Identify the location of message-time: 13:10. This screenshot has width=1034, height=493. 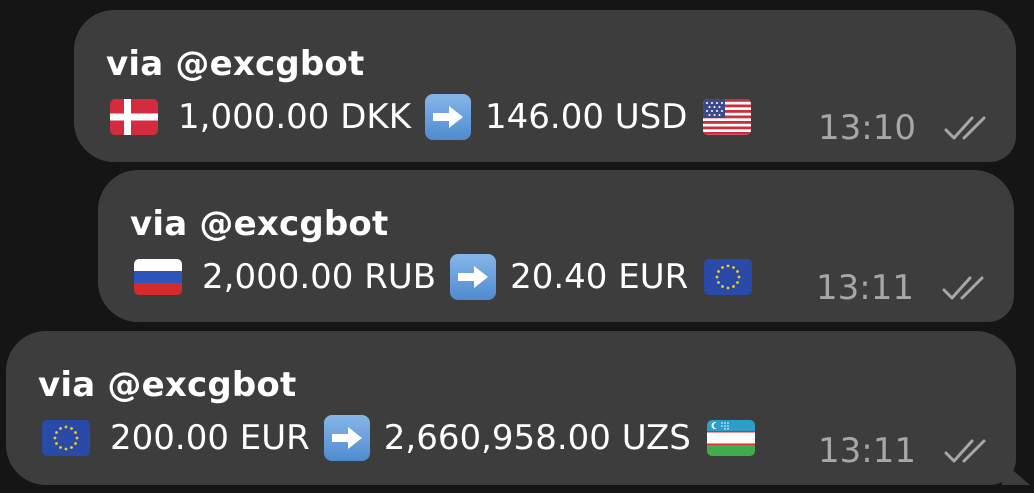
(867, 128).